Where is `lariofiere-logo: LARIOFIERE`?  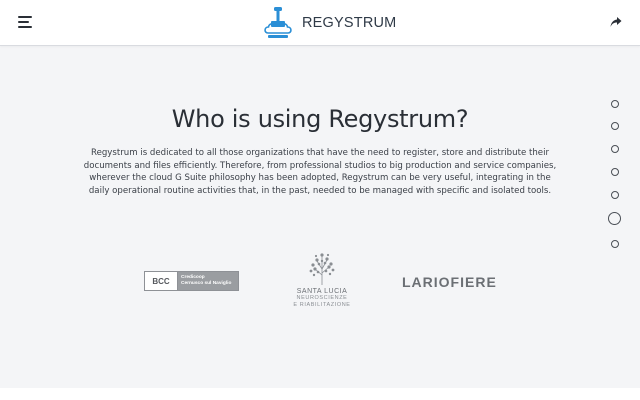
lariofiere-logo: LARIOFIERE is located at coordinates (449, 282).